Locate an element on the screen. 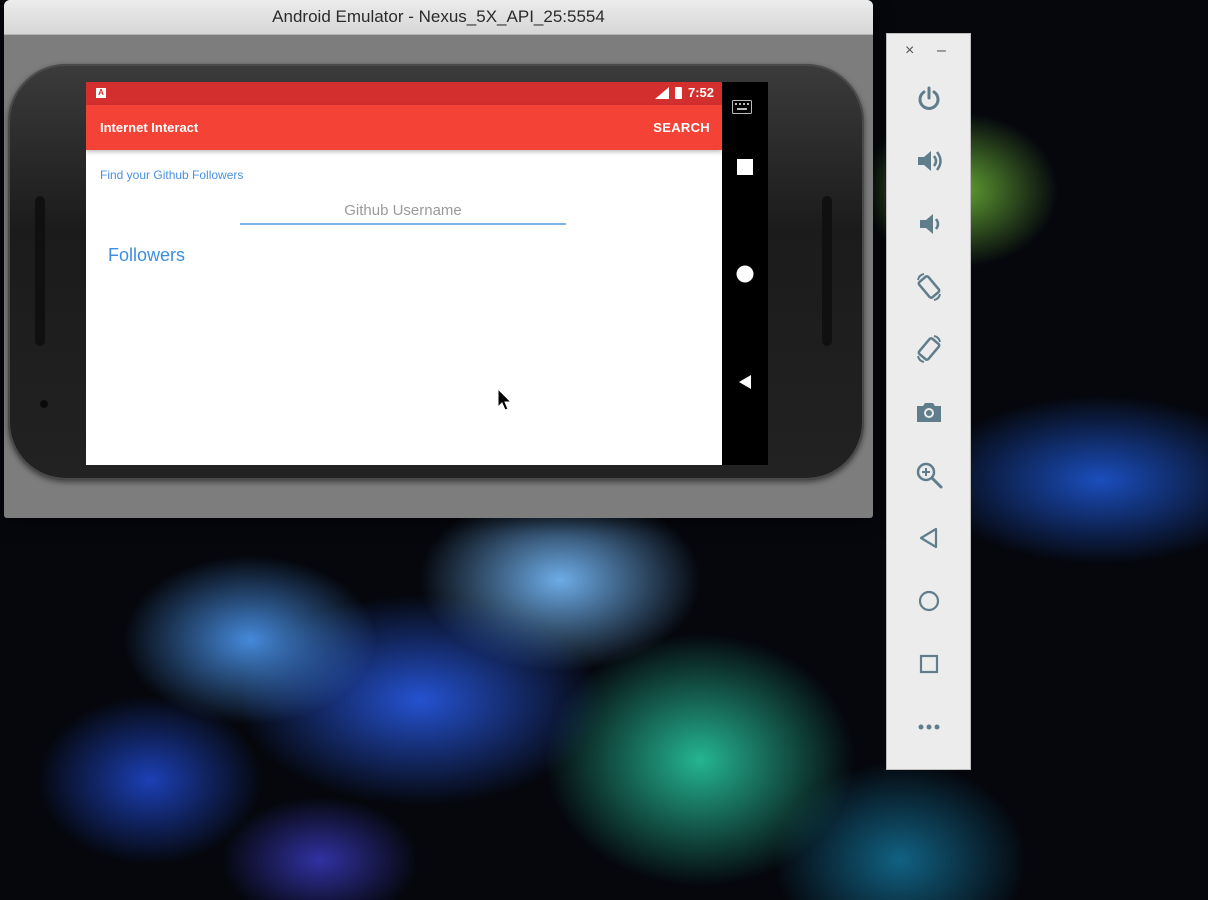 The width and height of the screenshot is (1208, 900). app-bar: Internet Interact SEARCH is located at coordinates (404, 127).